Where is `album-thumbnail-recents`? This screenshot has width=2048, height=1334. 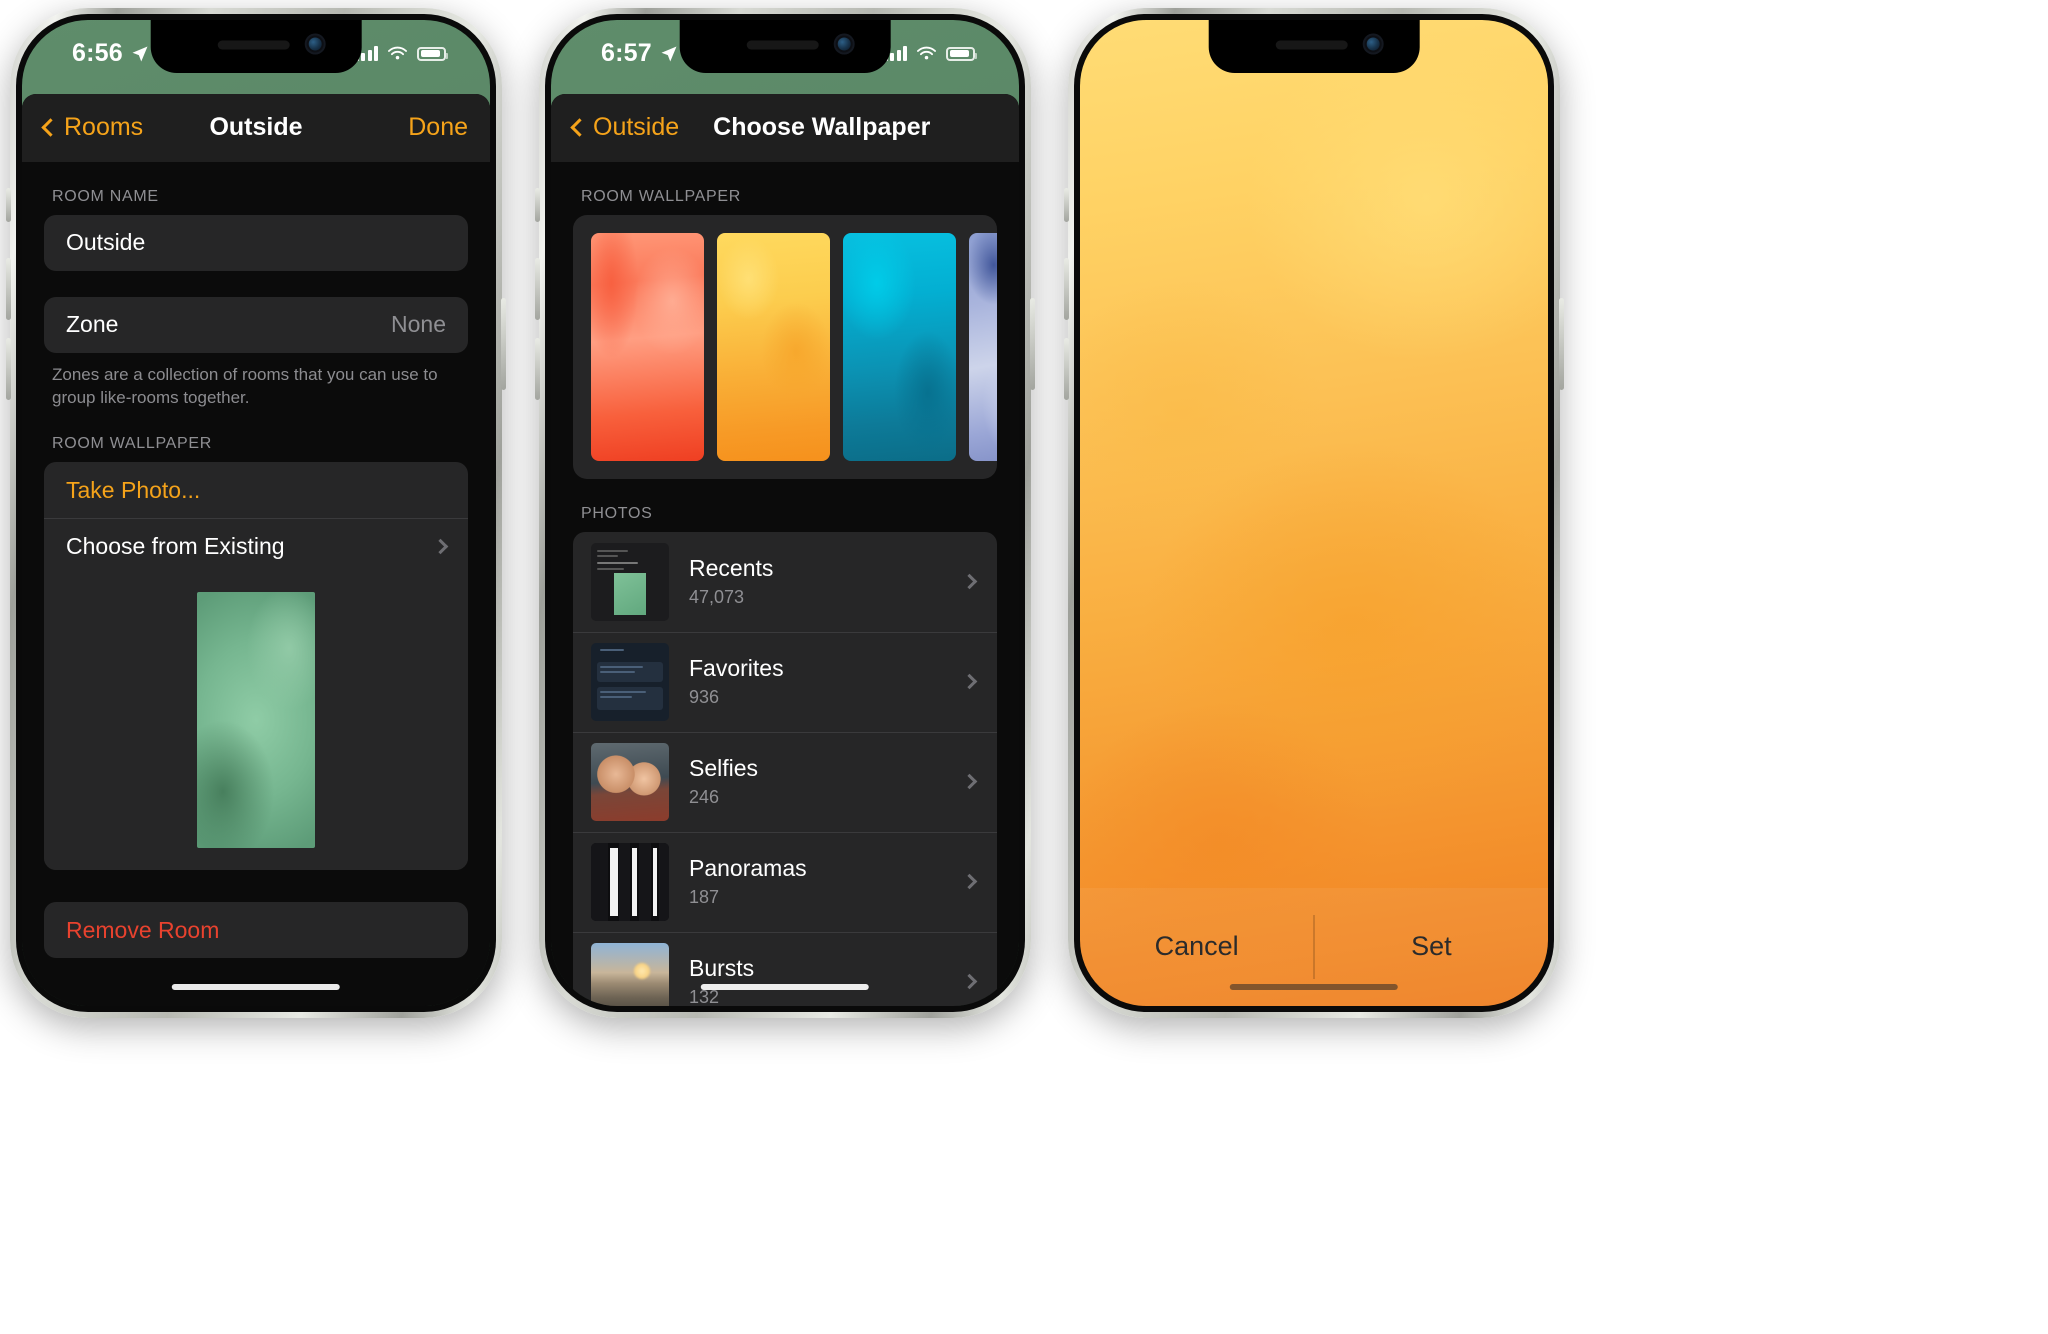 album-thumbnail-recents is located at coordinates (630, 581).